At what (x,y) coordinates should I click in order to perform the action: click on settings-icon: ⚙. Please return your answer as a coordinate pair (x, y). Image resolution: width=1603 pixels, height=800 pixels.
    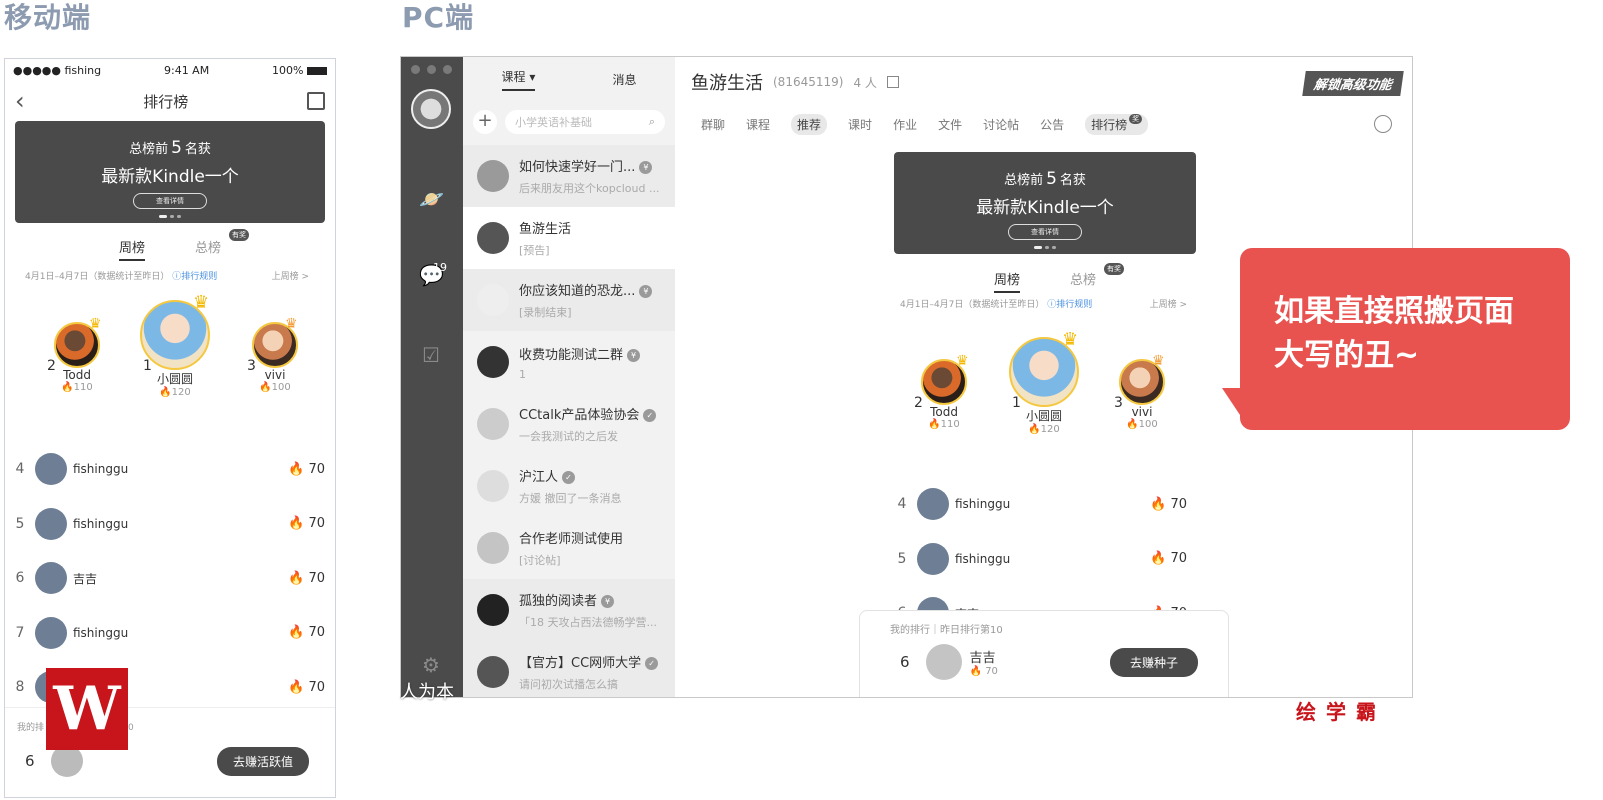
    Looking at the image, I should click on (431, 665).